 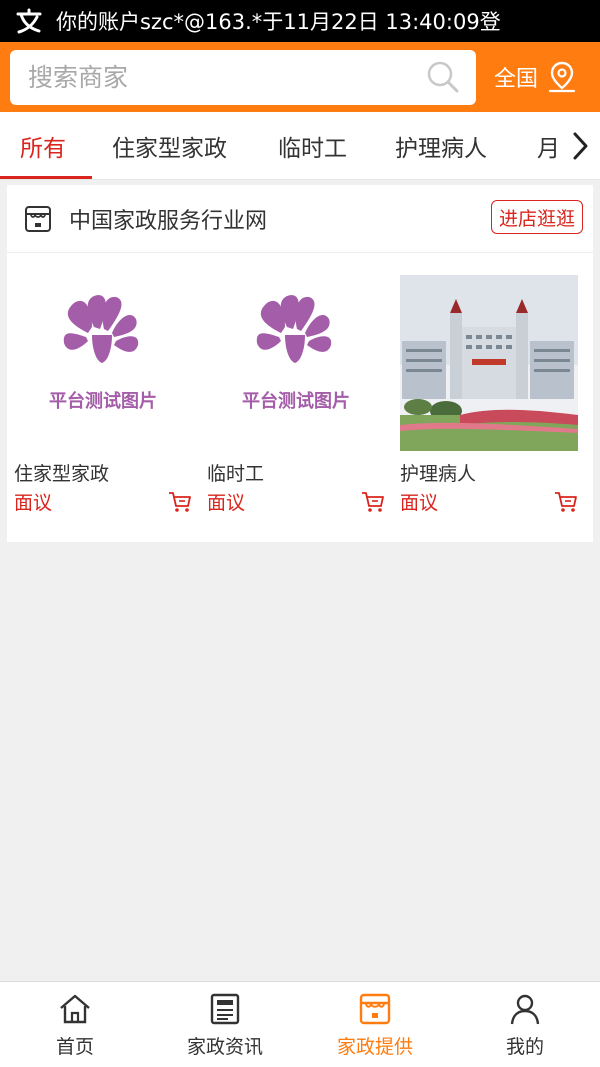 I want to click on bottom-nav: 首页 家政资讯 家政提供 我的, so click(x=300, y=1024).